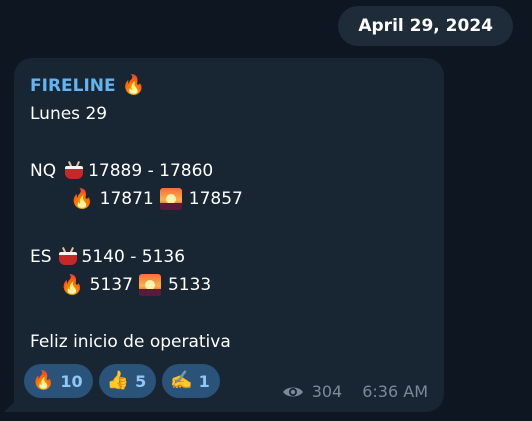 Image resolution: width=532 pixels, height=421 pixels. I want to click on sender-name: FIRELINE 🔥, so click(87, 85).